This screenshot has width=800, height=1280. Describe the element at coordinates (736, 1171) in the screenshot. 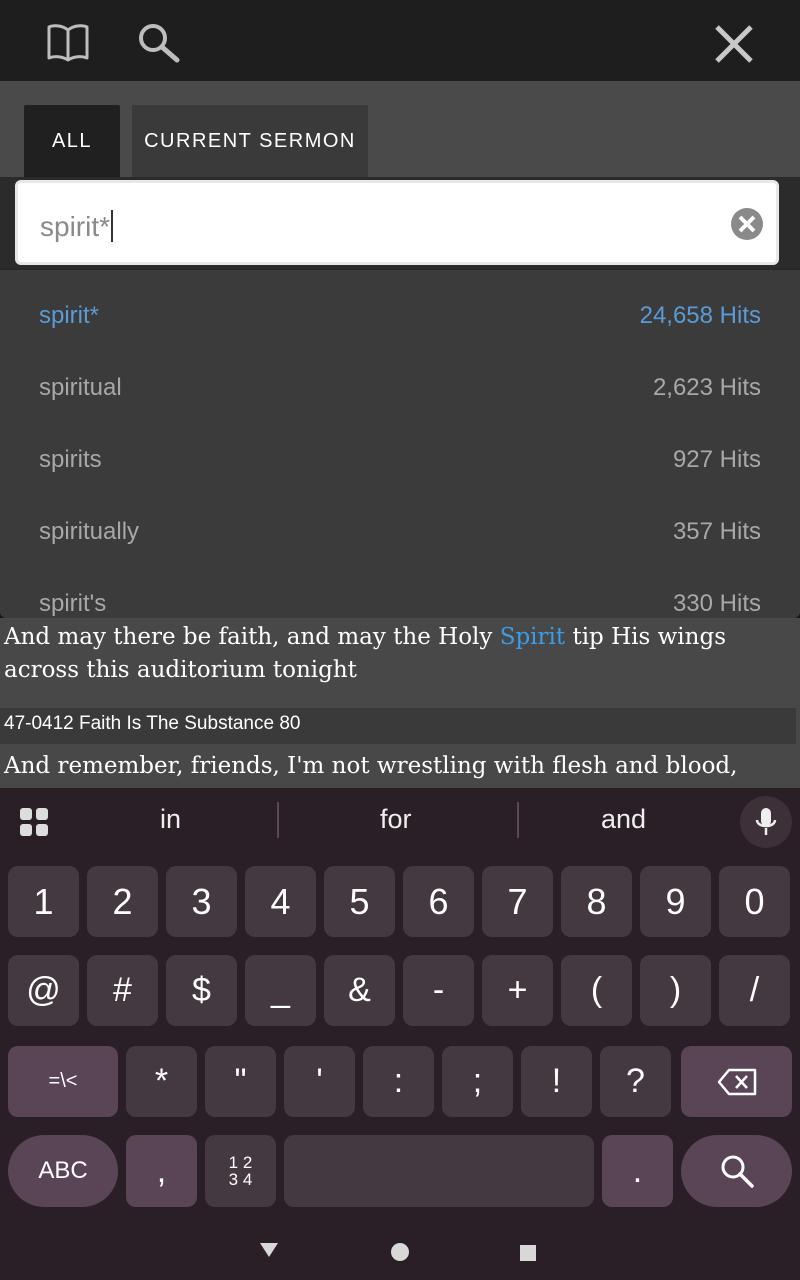

I see `search-action-icon` at that location.